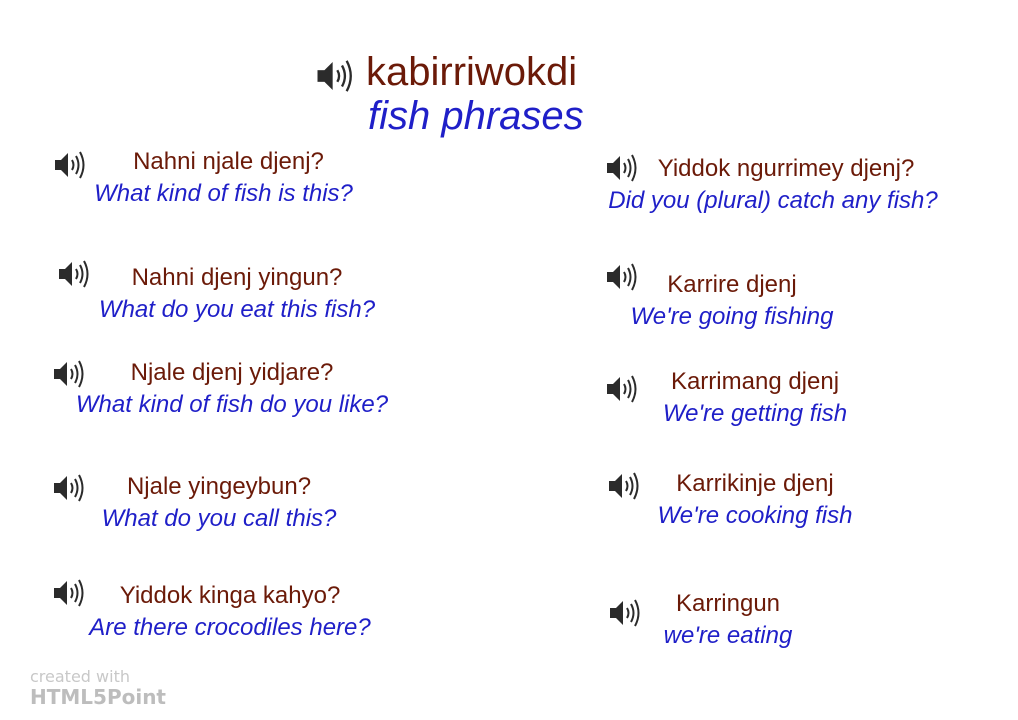 Image resolution: width=1018 pixels, height=720 pixels. I want to click on phrase-english: We're cooking fish, so click(755, 515).